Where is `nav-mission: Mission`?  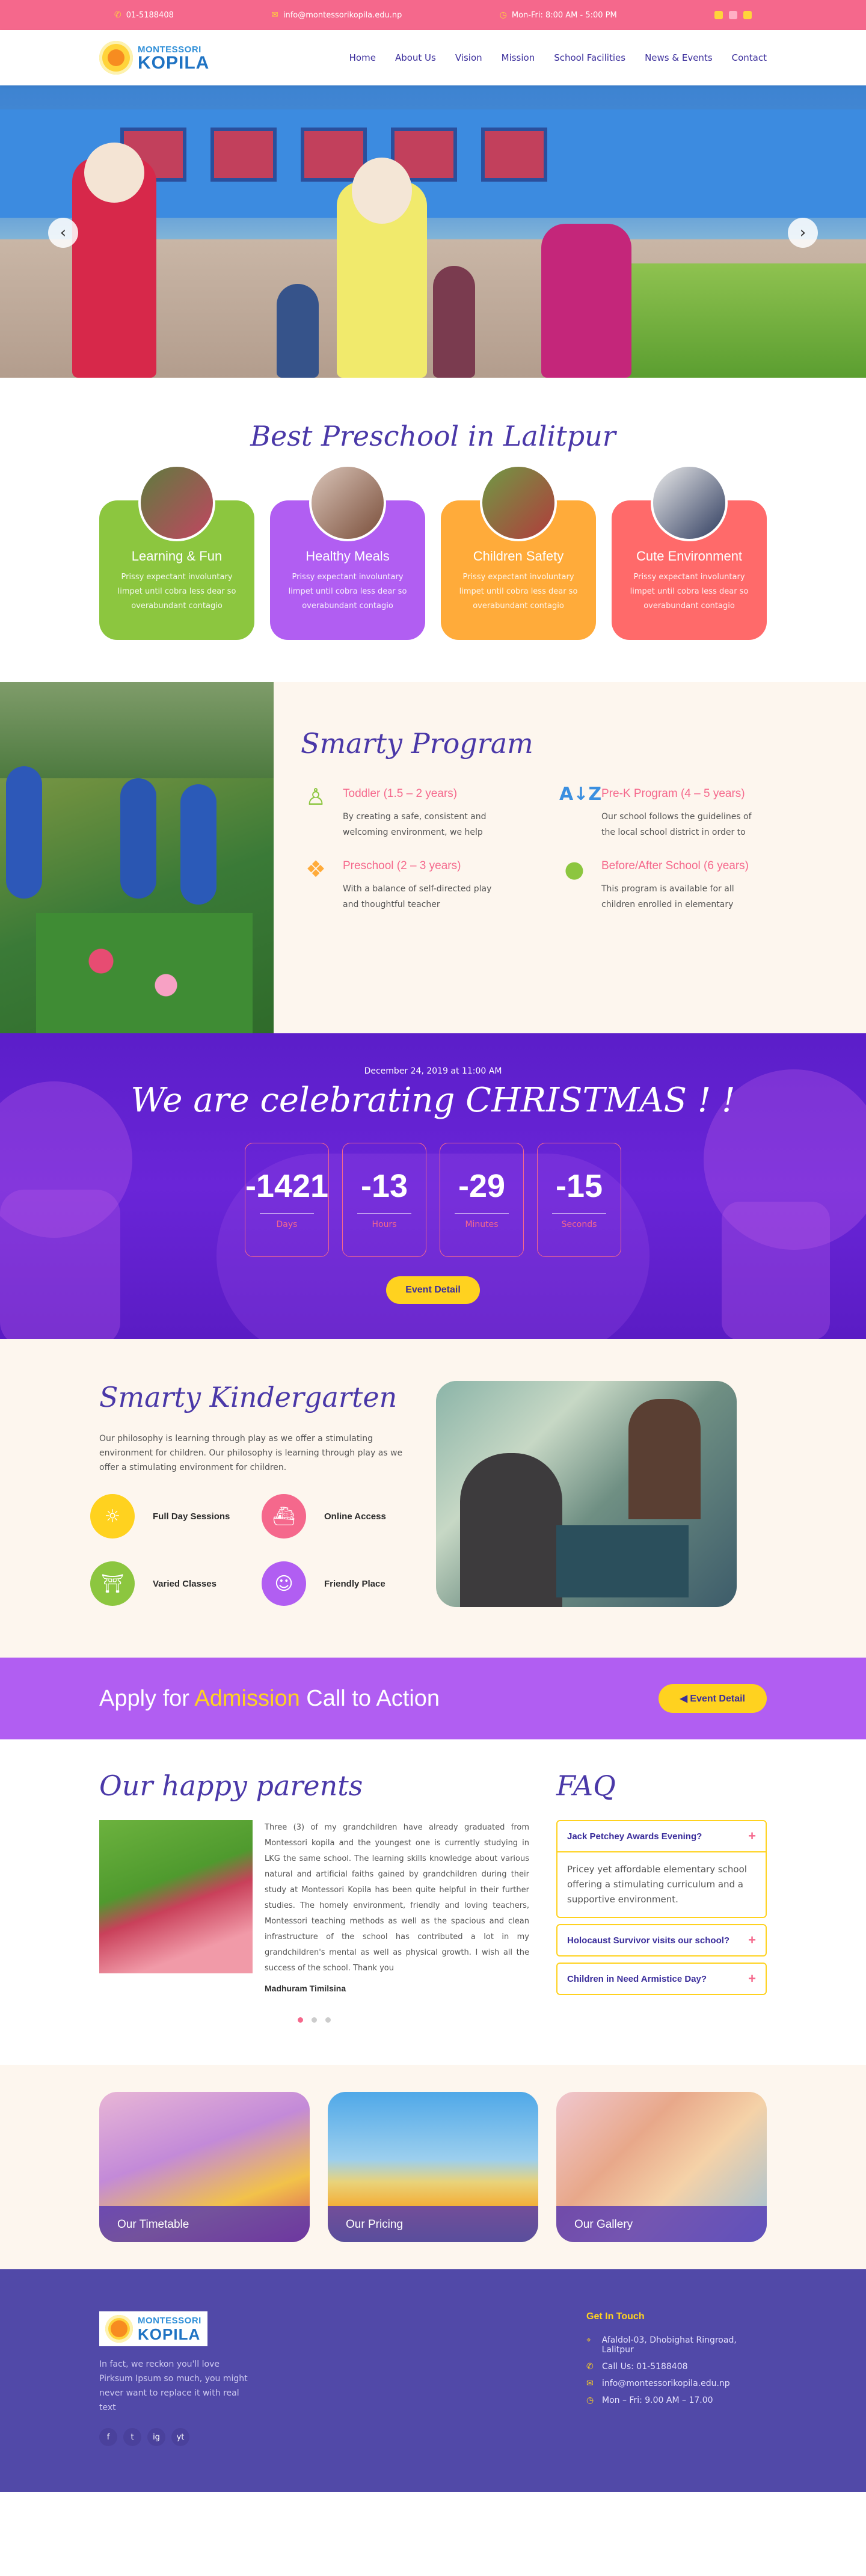
nav-mission: Mission is located at coordinates (518, 58).